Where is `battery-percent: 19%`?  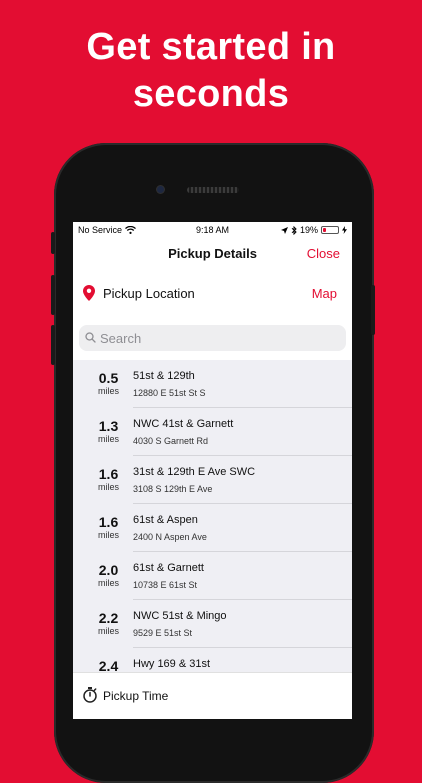
battery-percent: 19% is located at coordinates (308, 230).